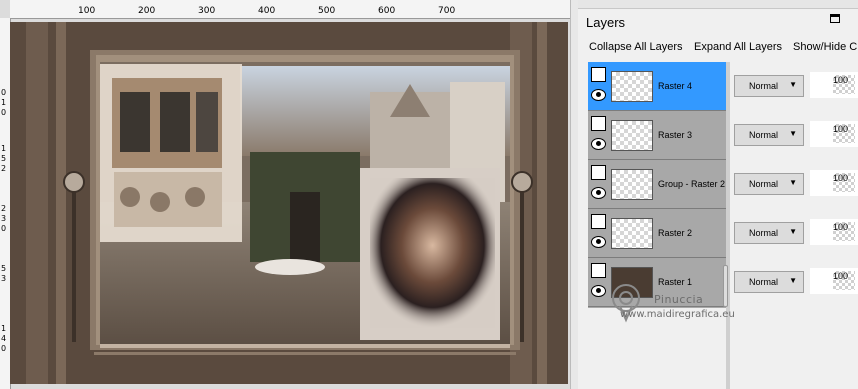 The image size is (858, 389). Describe the element at coordinates (447, 11) in the screenshot. I see `ruler-tick-label: 700` at that location.